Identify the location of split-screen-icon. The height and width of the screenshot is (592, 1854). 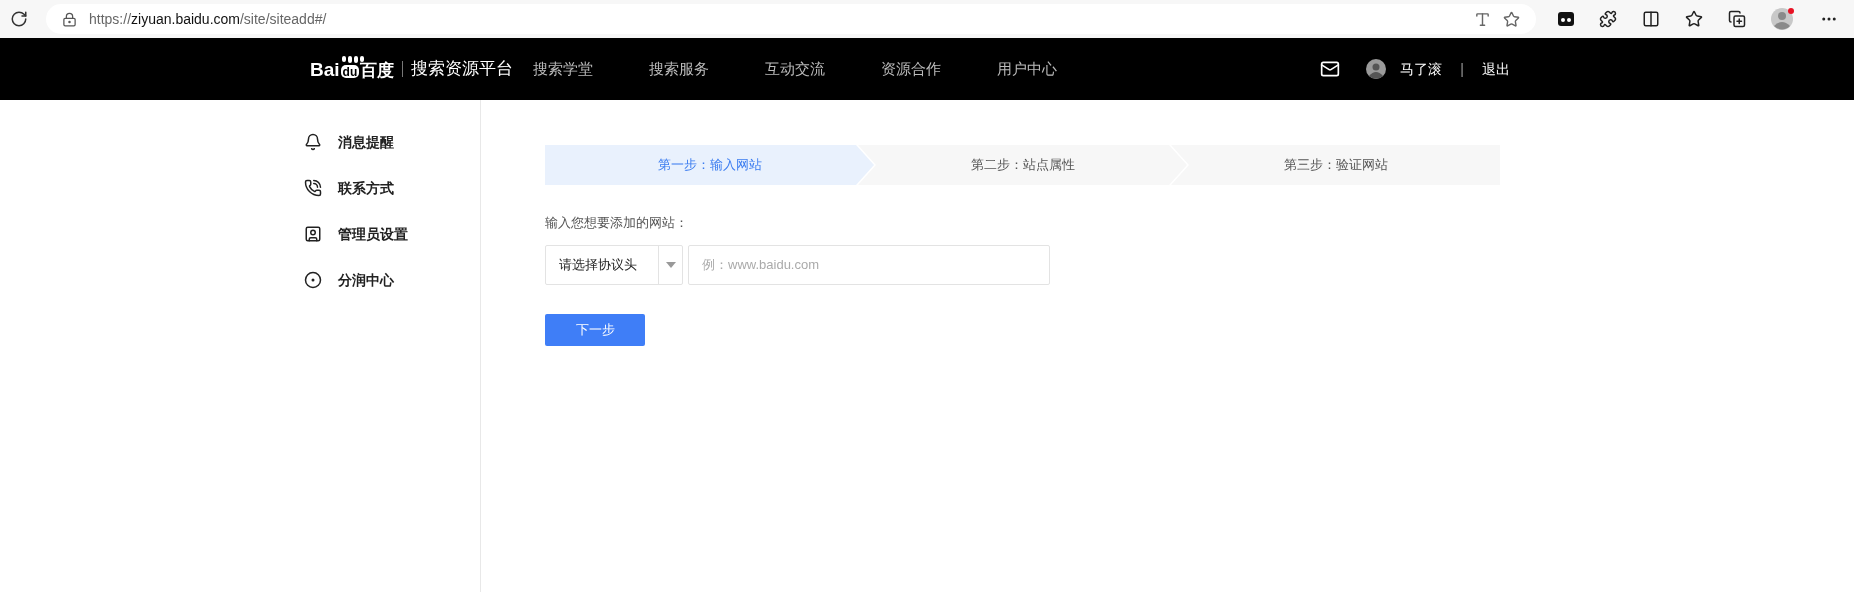
(1651, 19).